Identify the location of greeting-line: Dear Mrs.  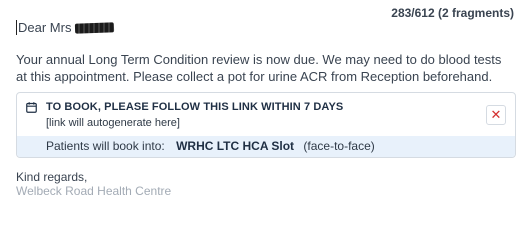
(65, 27).